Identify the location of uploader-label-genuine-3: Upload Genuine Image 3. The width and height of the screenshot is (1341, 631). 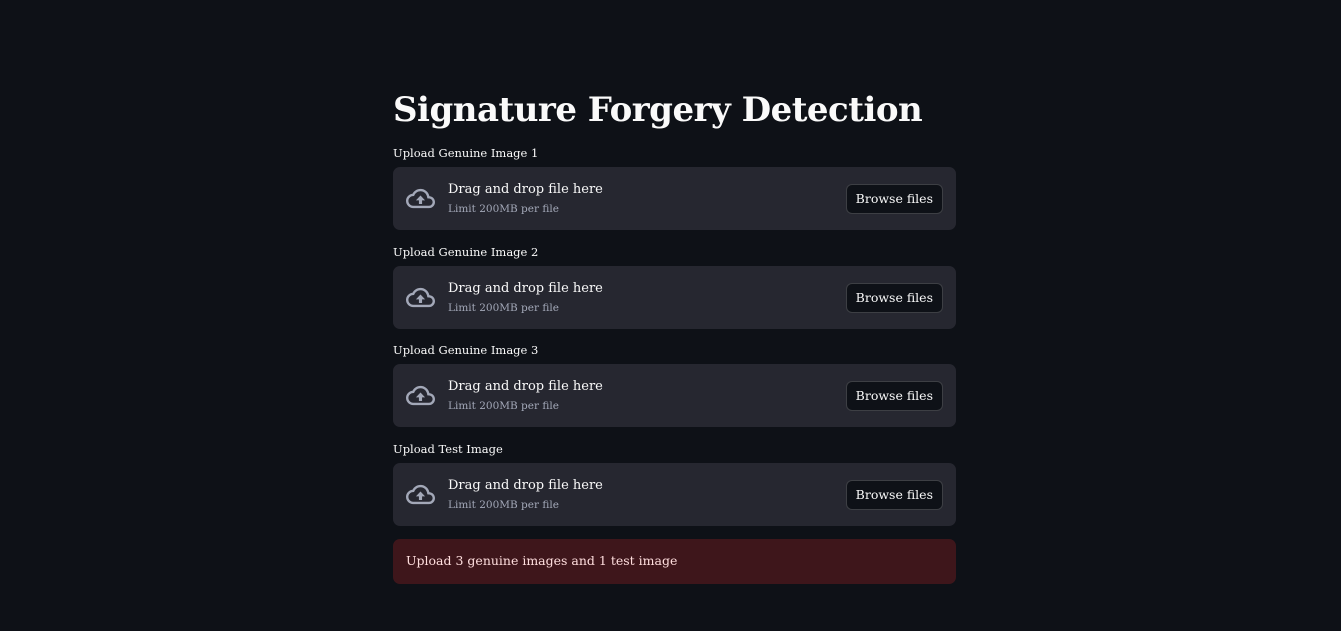
(466, 350).